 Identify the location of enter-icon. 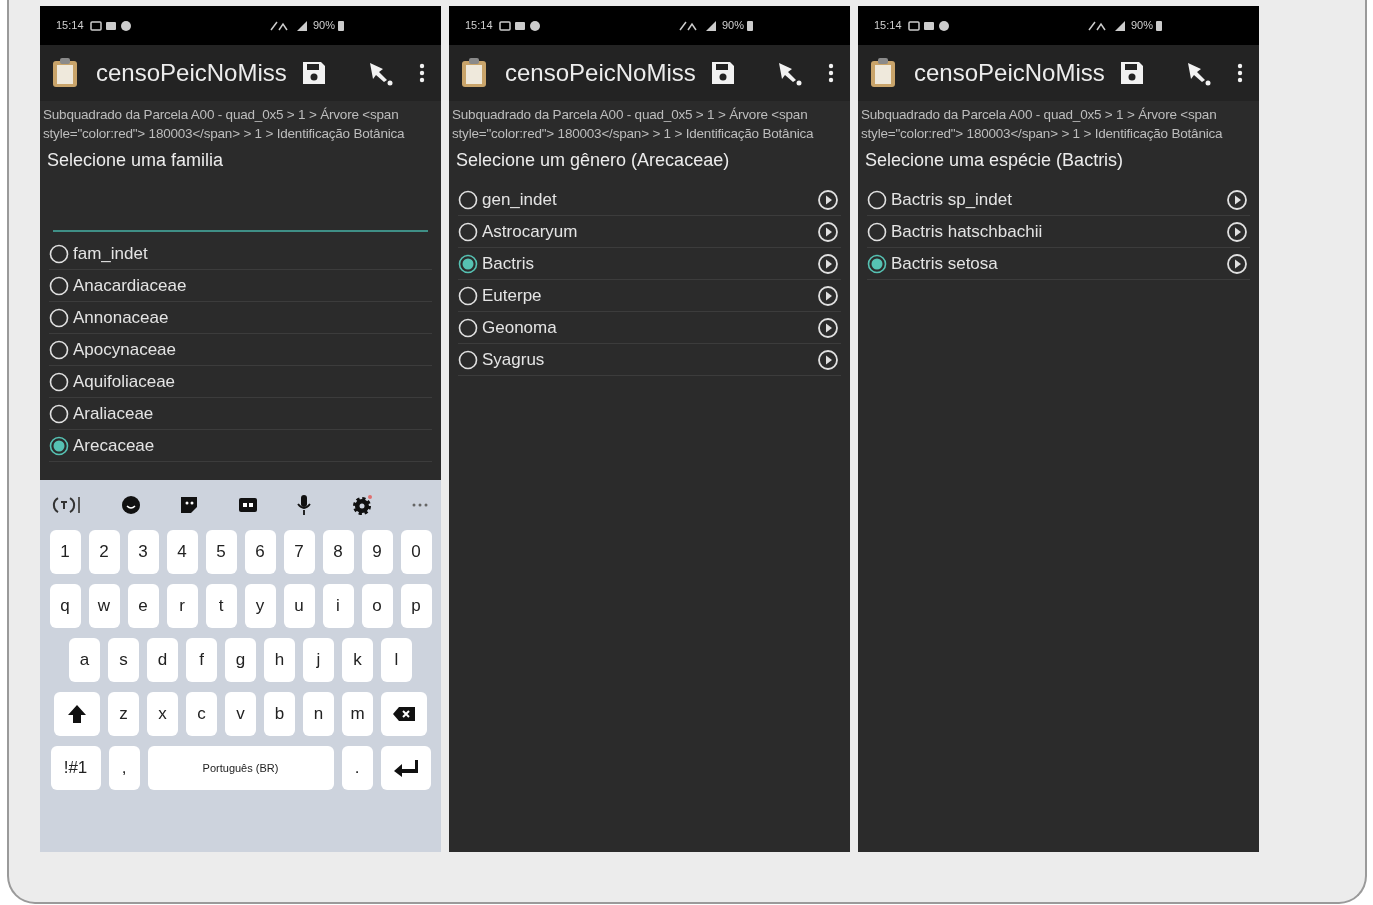
(405, 768).